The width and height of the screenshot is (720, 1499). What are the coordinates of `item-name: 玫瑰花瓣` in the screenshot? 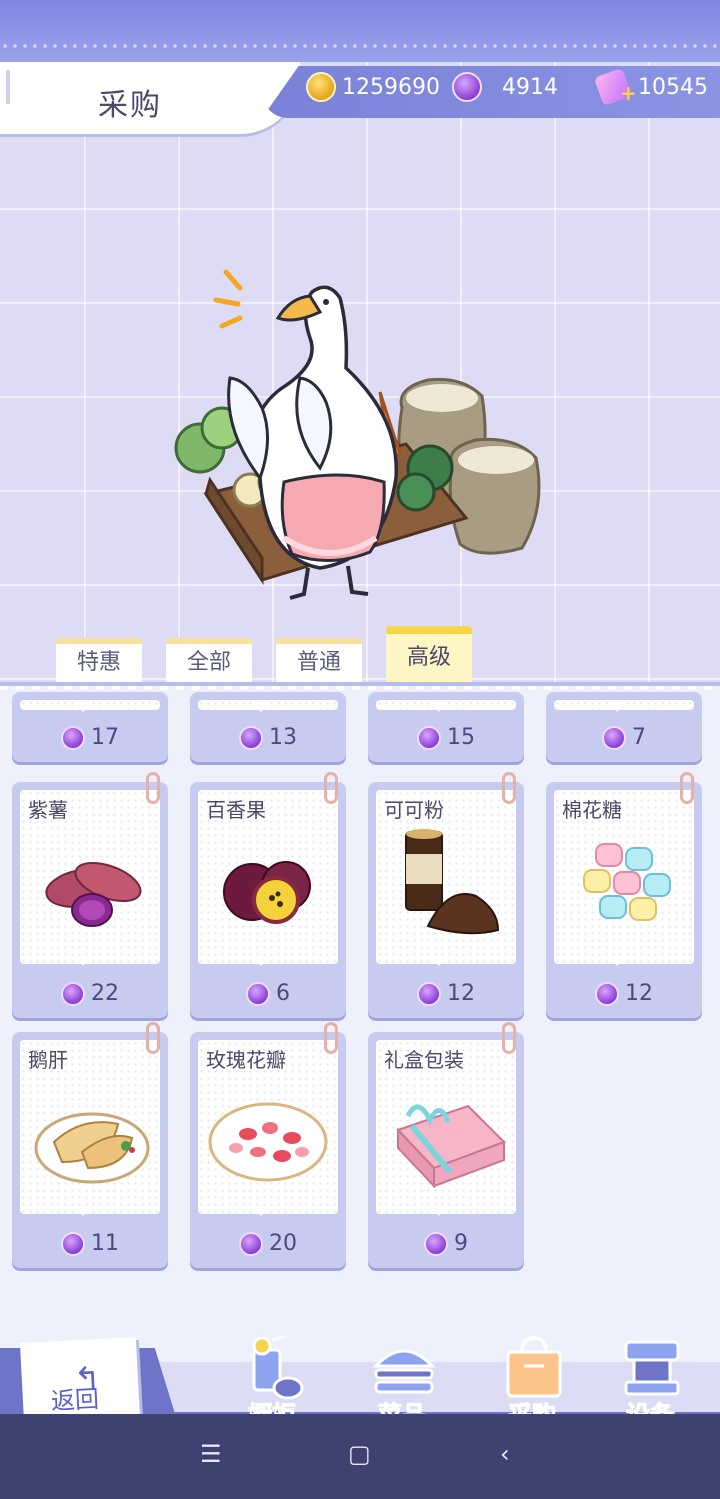 It's located at (246, 1060).